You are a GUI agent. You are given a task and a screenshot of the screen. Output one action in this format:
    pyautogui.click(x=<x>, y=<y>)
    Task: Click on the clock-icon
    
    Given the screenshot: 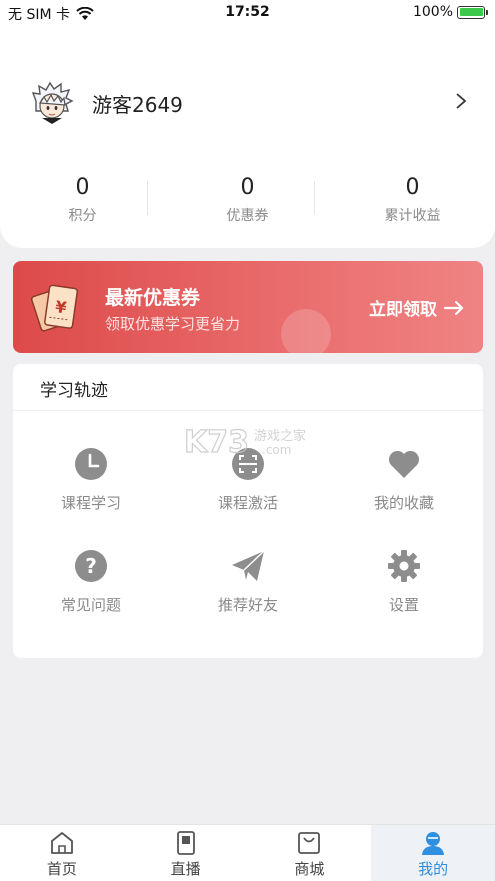 What is the action you would take?
    pyautogui.click(x=91, y=464)
    